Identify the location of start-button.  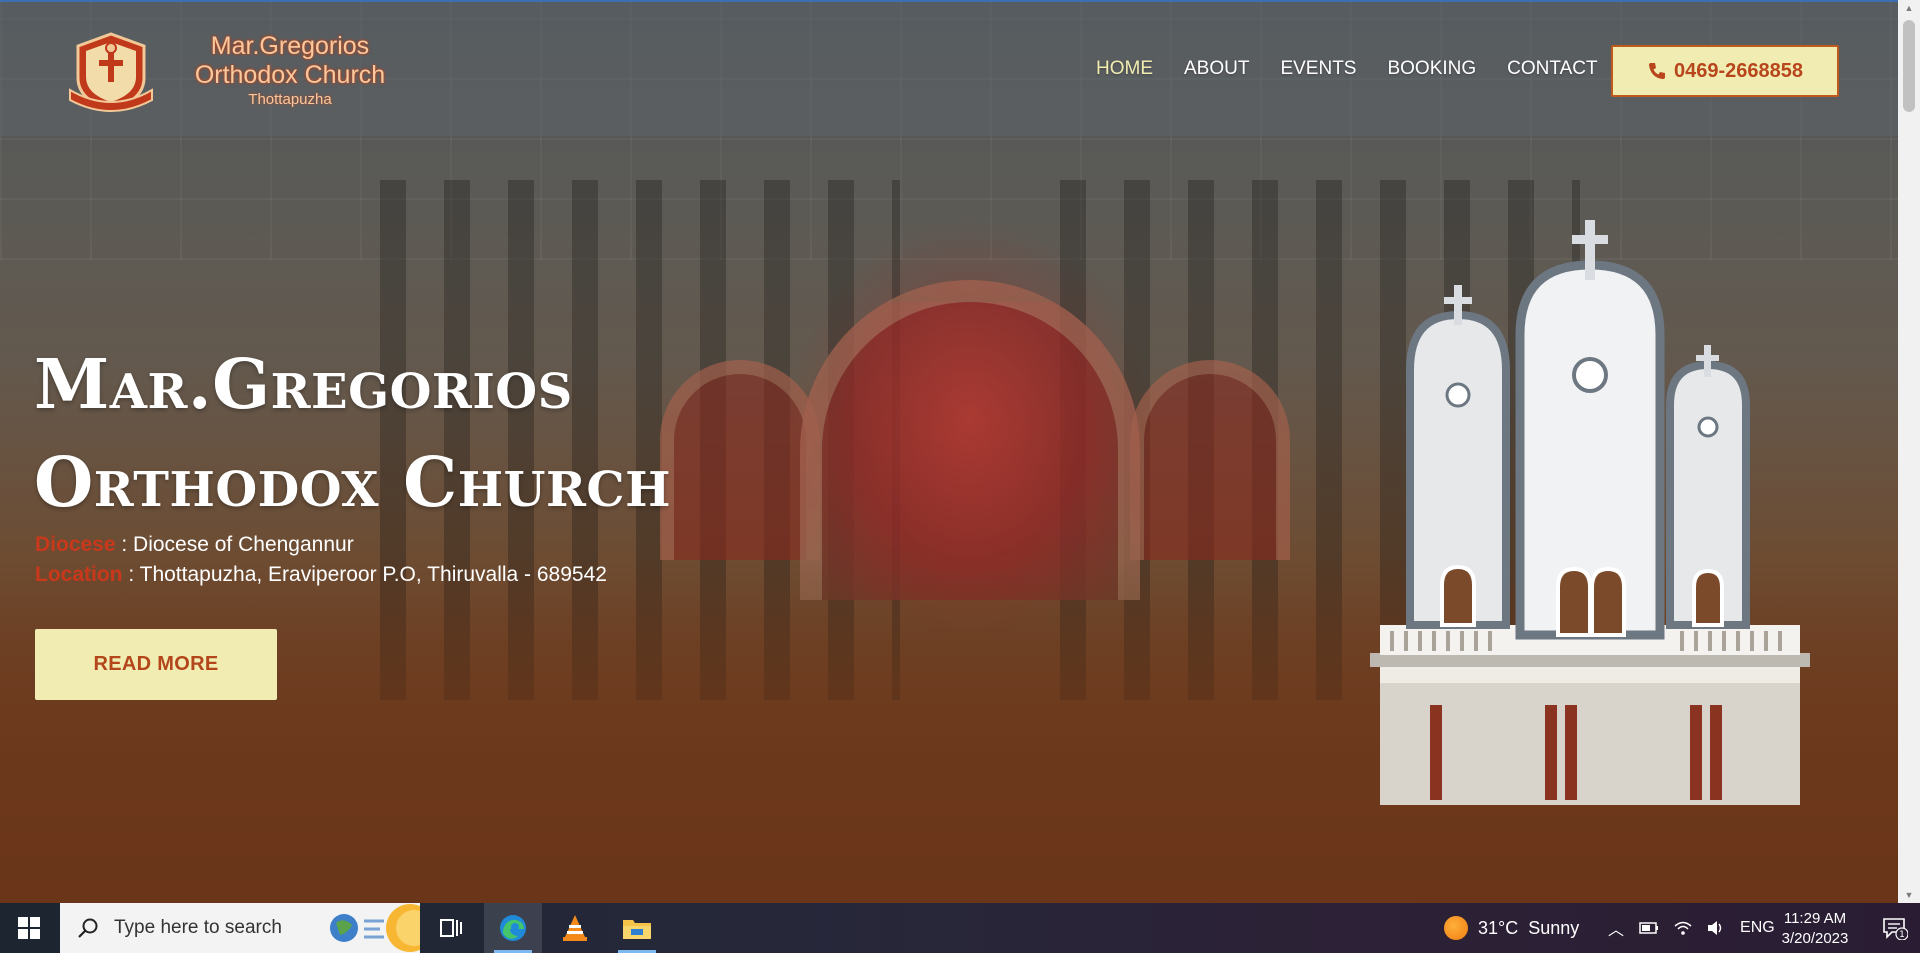
(29, 928).